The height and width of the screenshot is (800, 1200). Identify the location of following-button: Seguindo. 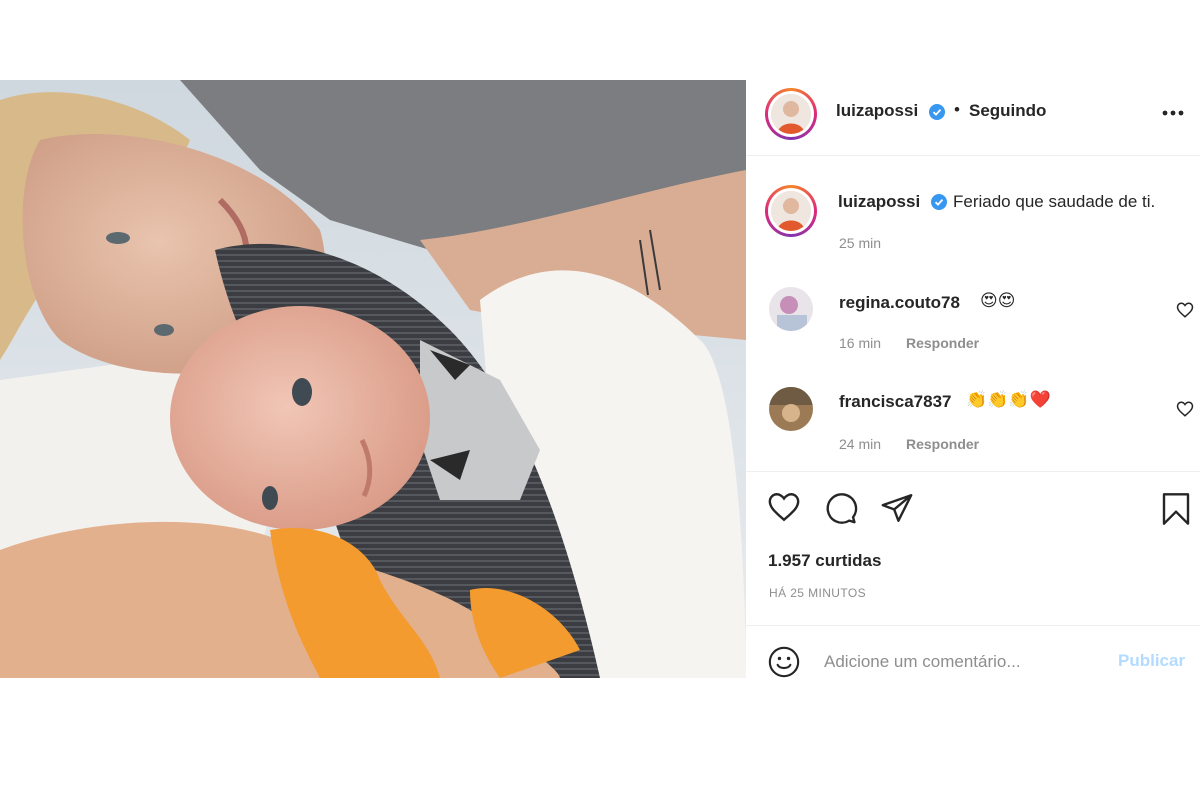
(1007, 111).